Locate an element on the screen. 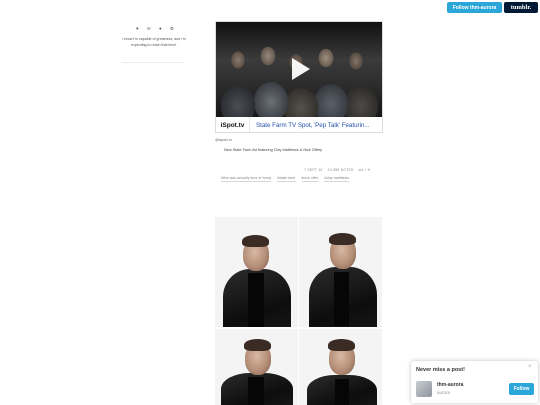  settings-icon: ⚙ is located at coordinates (172, 29).